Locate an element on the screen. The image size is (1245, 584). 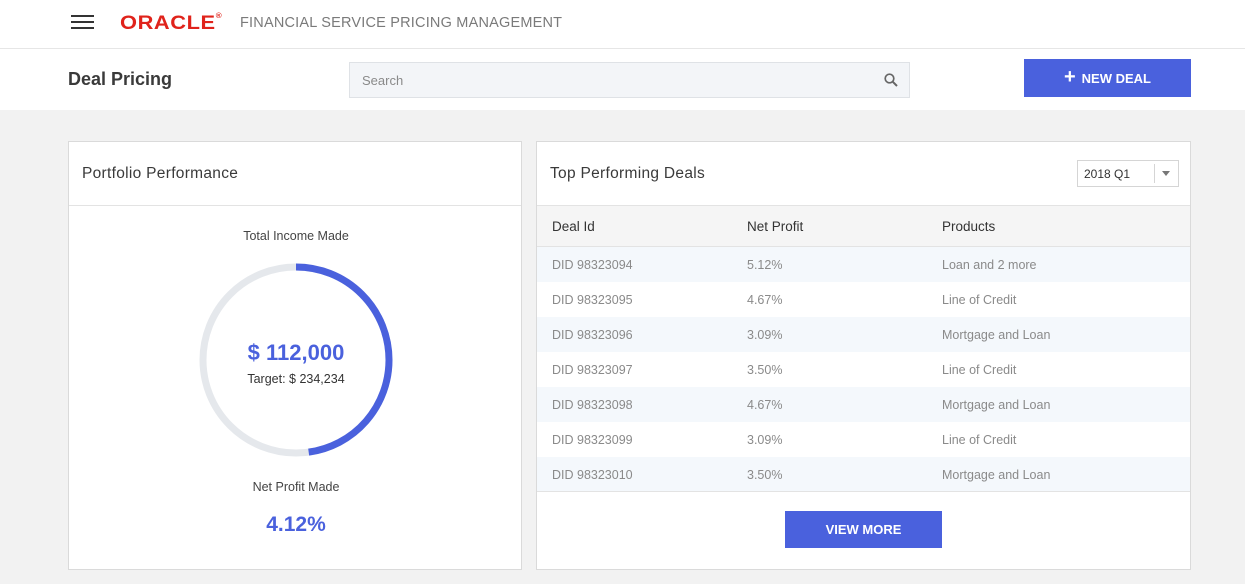
search-box is located at coordinates (629, 80).